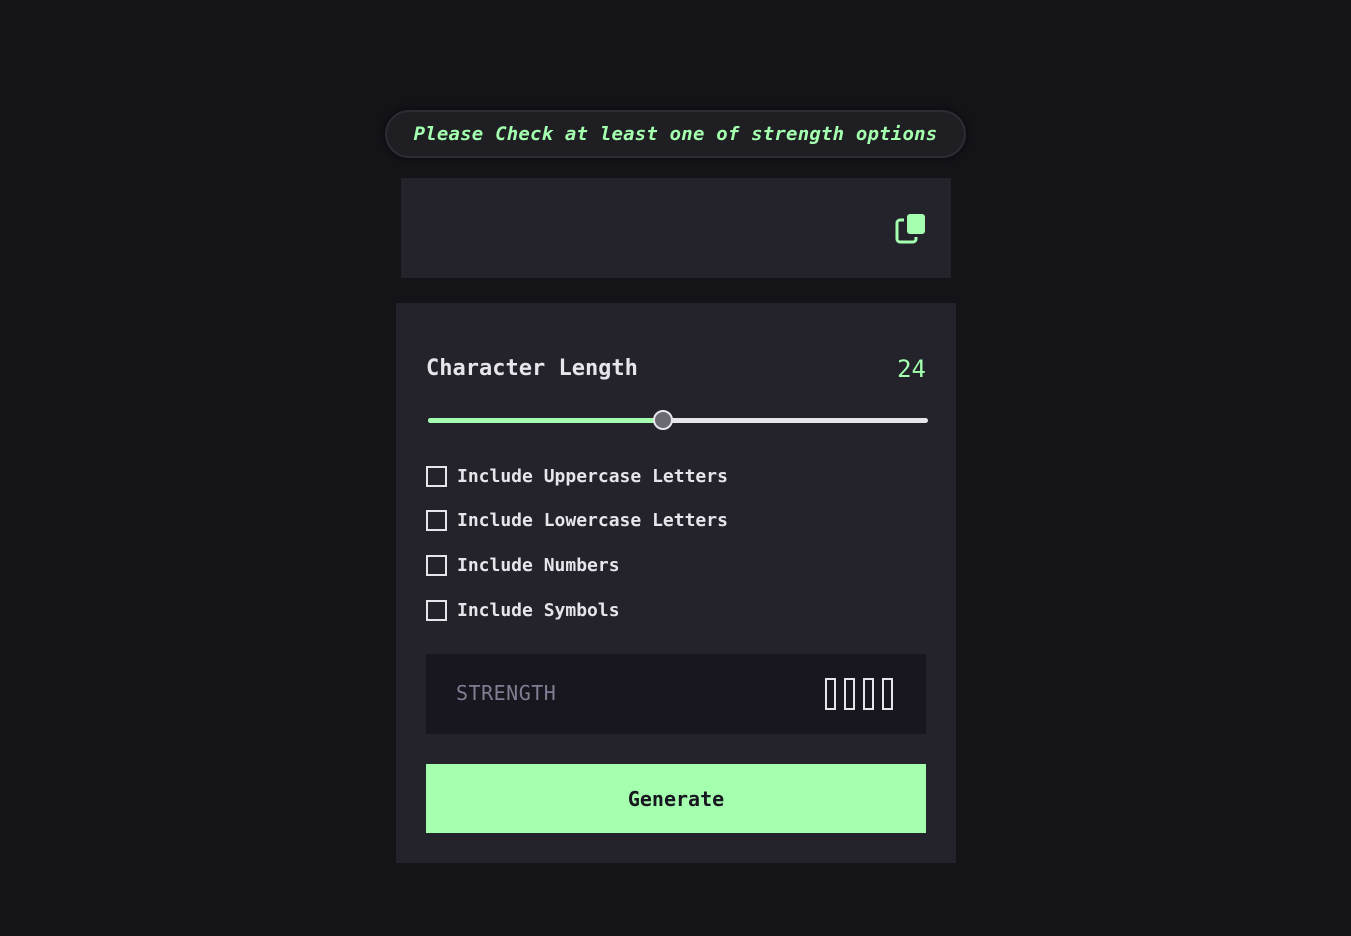 This screenshot has width=1351, height=936. What do you see at coordinates (911, 228) in the screenshot?
I see `copy-icon` at bounding box center [911, 228].